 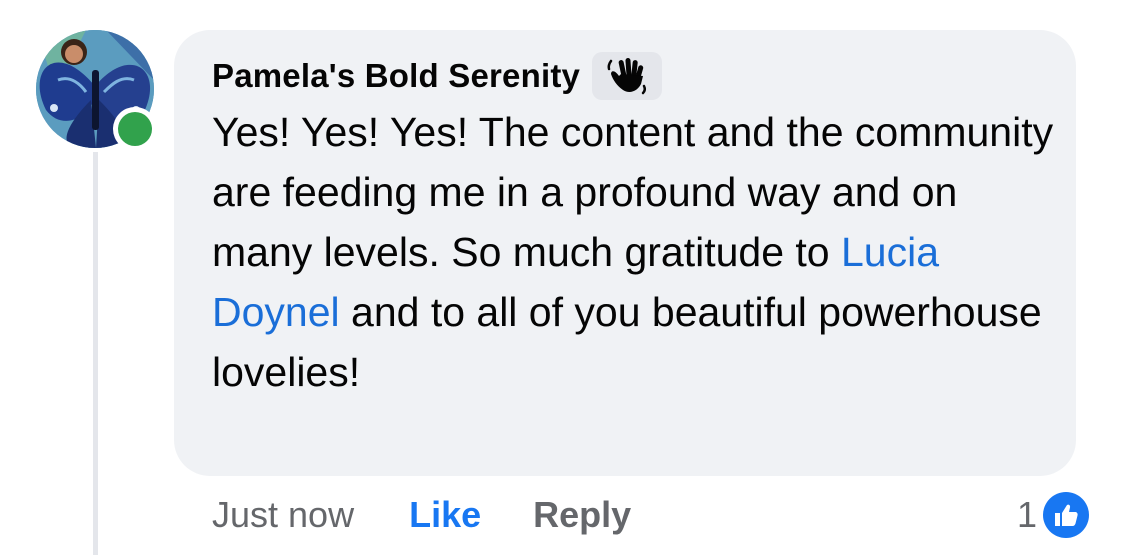 I want to click on reaction-summary: 1, so click(x=1053, y=515).